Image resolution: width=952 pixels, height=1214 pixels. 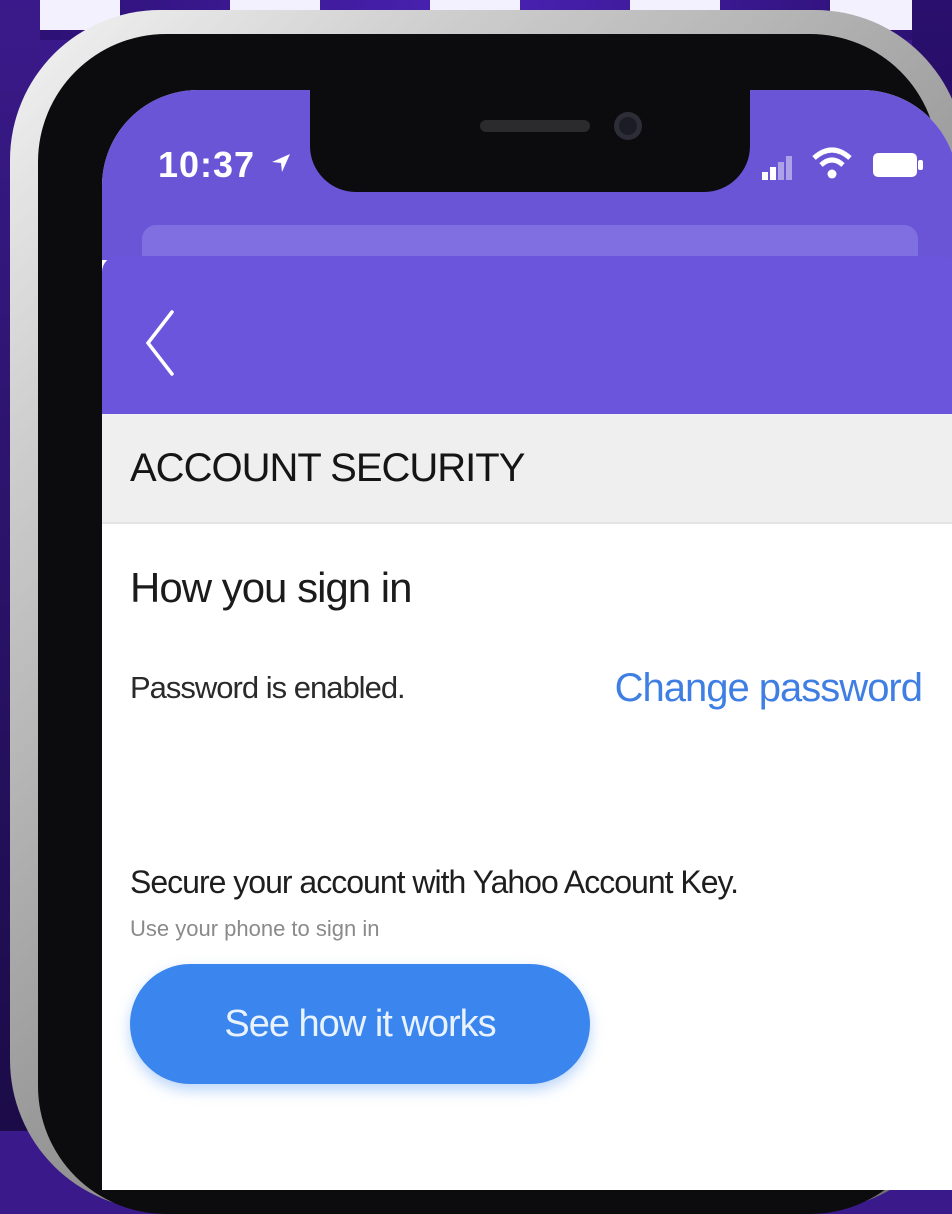 I want to click on change-password-link: Change password, so click(x=769, y=688).